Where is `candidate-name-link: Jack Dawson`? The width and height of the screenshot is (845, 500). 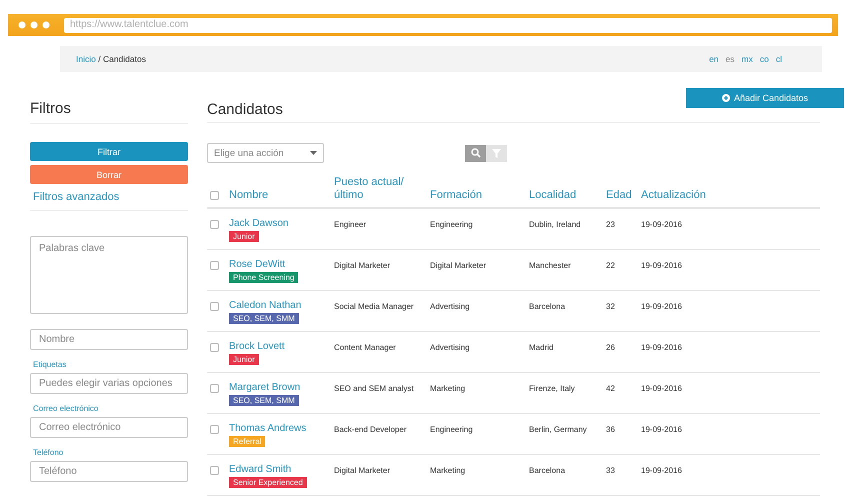
candidate-name-link: Jack Dawson is located at coordinates (258, 223).